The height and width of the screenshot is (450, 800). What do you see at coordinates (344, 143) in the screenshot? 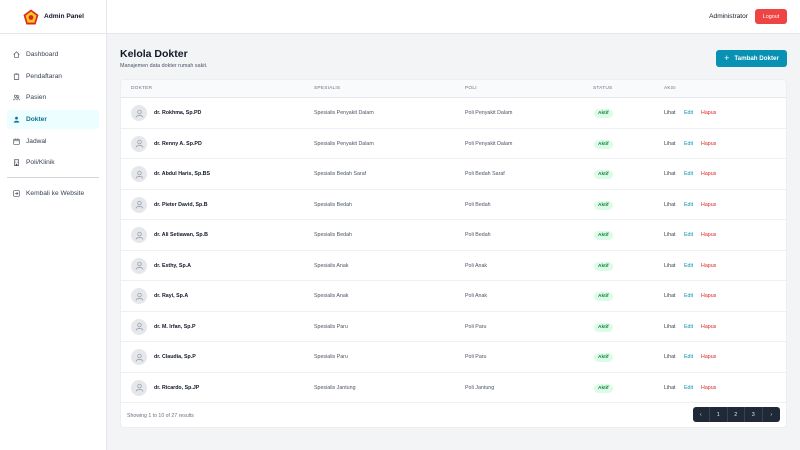
I see `doctor-specialty: Spesialis Penyakit Dalam` at bounding box center [344, 143].